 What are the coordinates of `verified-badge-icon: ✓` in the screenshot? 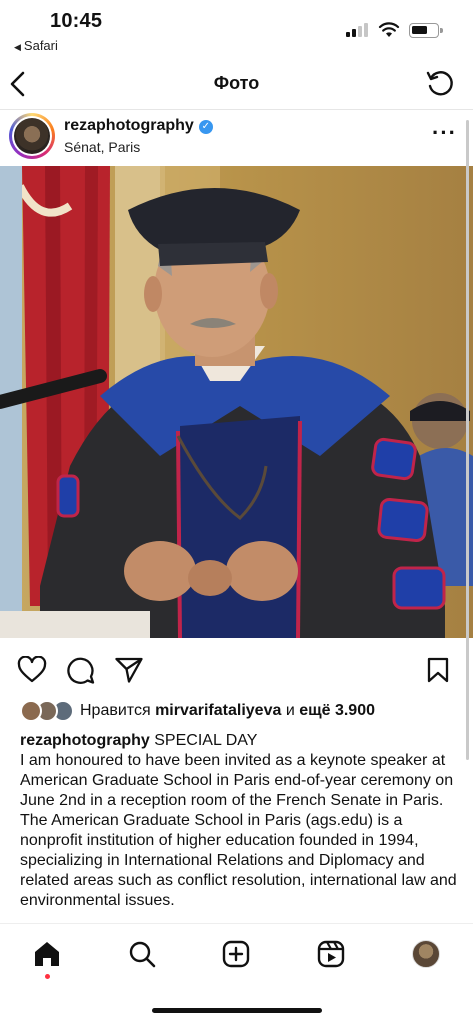 It's located at (205, 127).